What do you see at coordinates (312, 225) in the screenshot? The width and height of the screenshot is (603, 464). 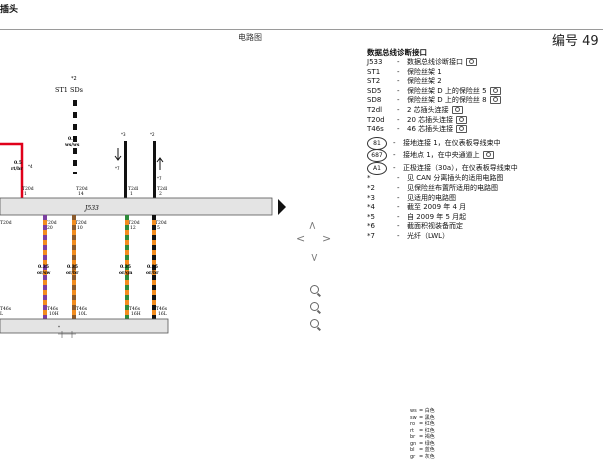 I see `chevron-up-icon: <` at bounding box center [312, 225].